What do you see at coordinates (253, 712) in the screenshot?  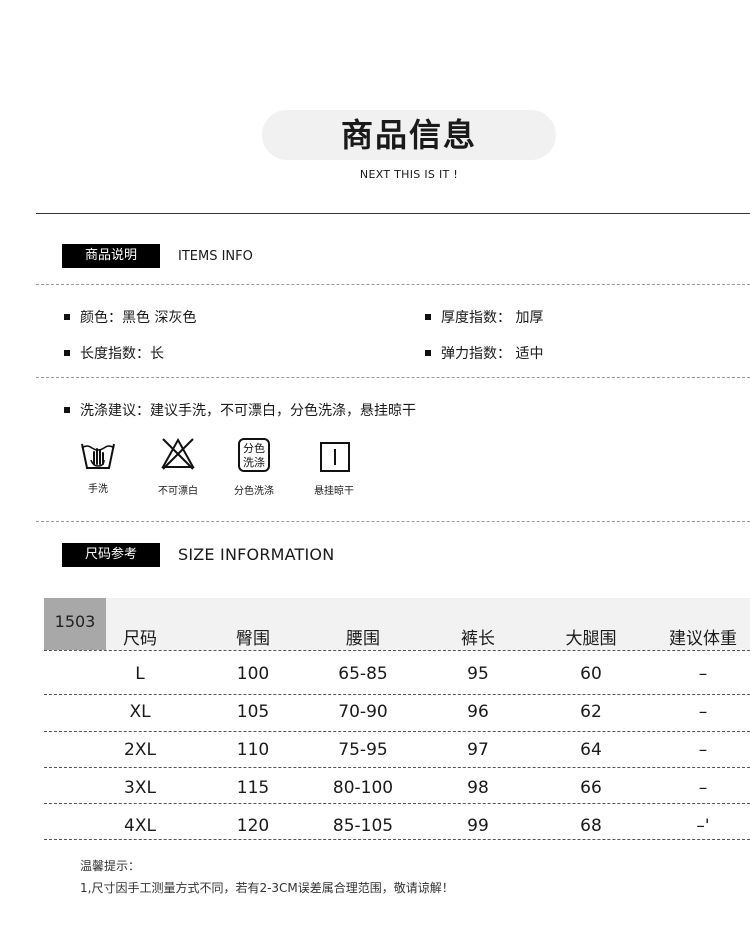 I see `table-cell: 105` at bounding box center [253, 712].